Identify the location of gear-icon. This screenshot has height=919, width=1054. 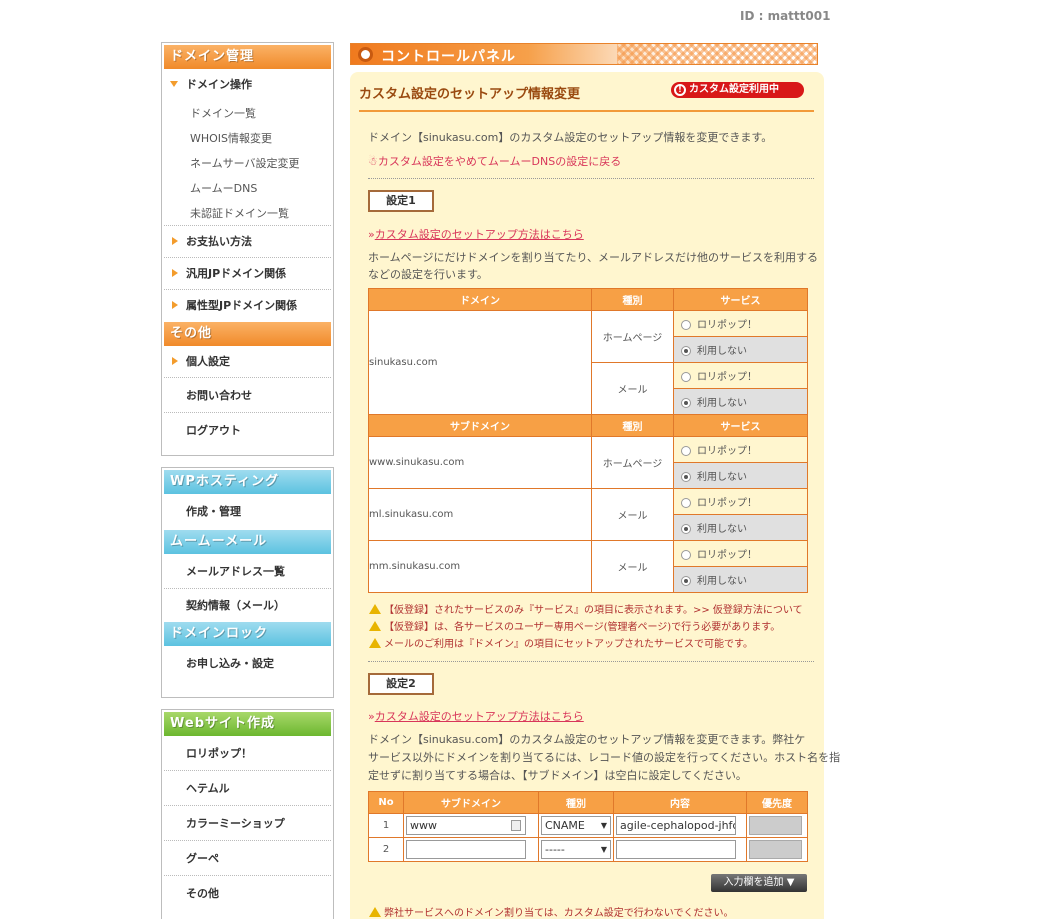
(365, 54).